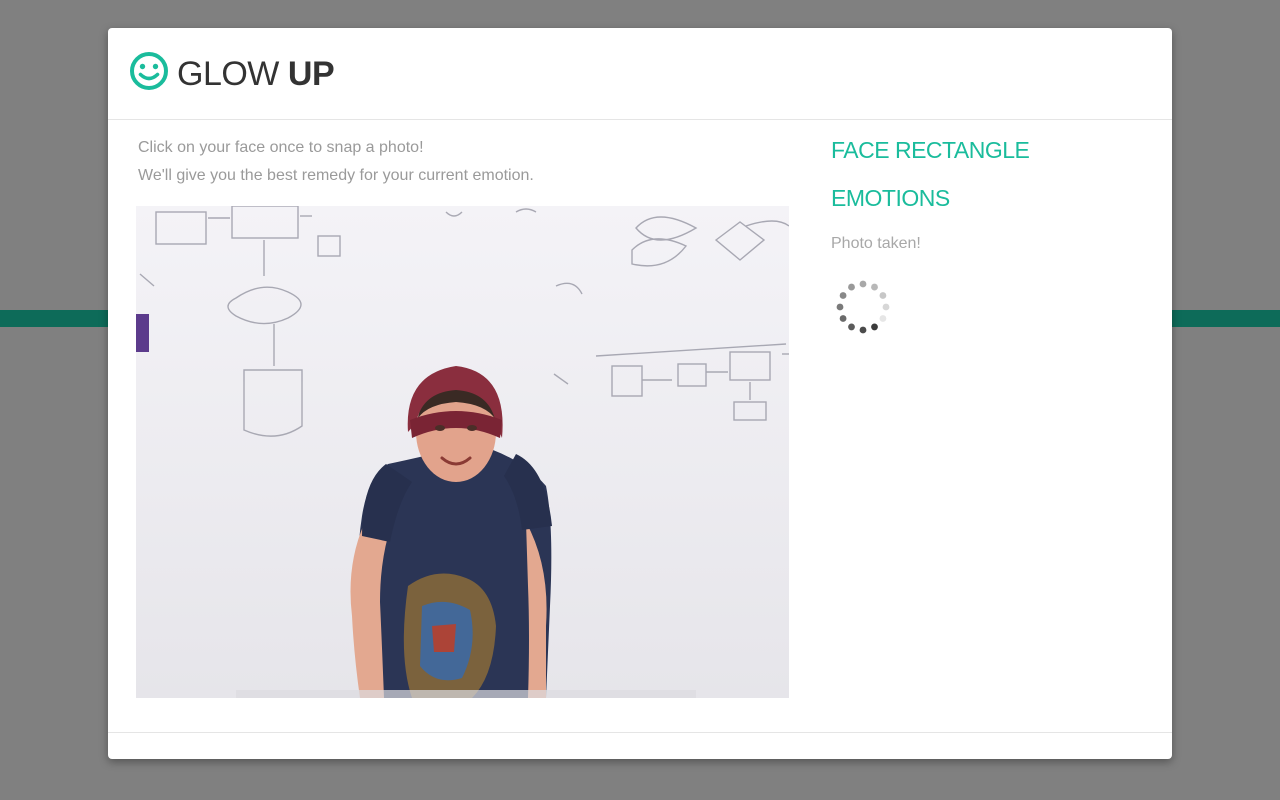 This screenshot has width=1280, height=800. Describe the element at coordinates (930, 150) in the screenshot. I see `face-rectangle-heading: FACE RECTANGLE` at that location.